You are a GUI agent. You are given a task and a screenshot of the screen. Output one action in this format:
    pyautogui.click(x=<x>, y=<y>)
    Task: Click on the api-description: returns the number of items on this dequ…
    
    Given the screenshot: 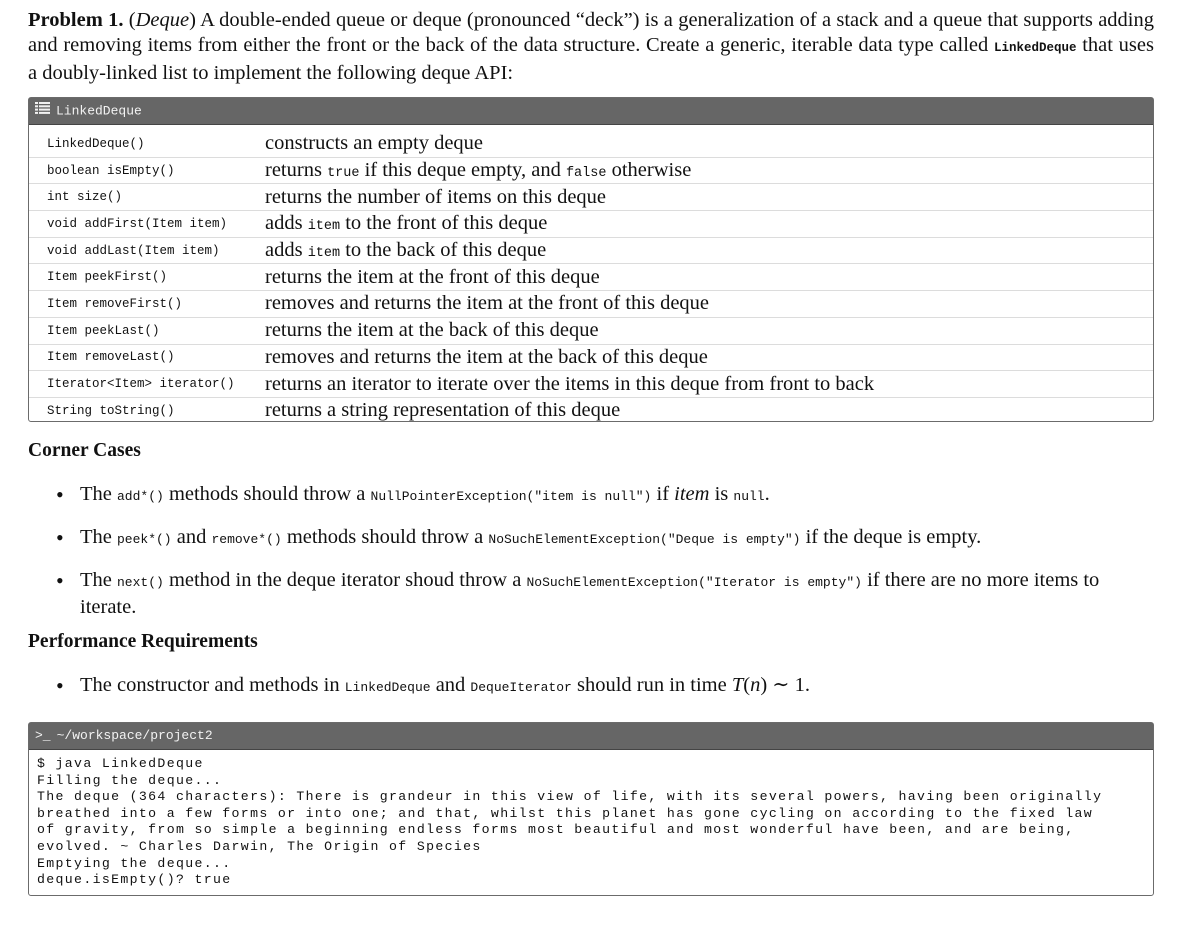 What is the action you would take?
    pyautogui.click(x=709, y=197)
    